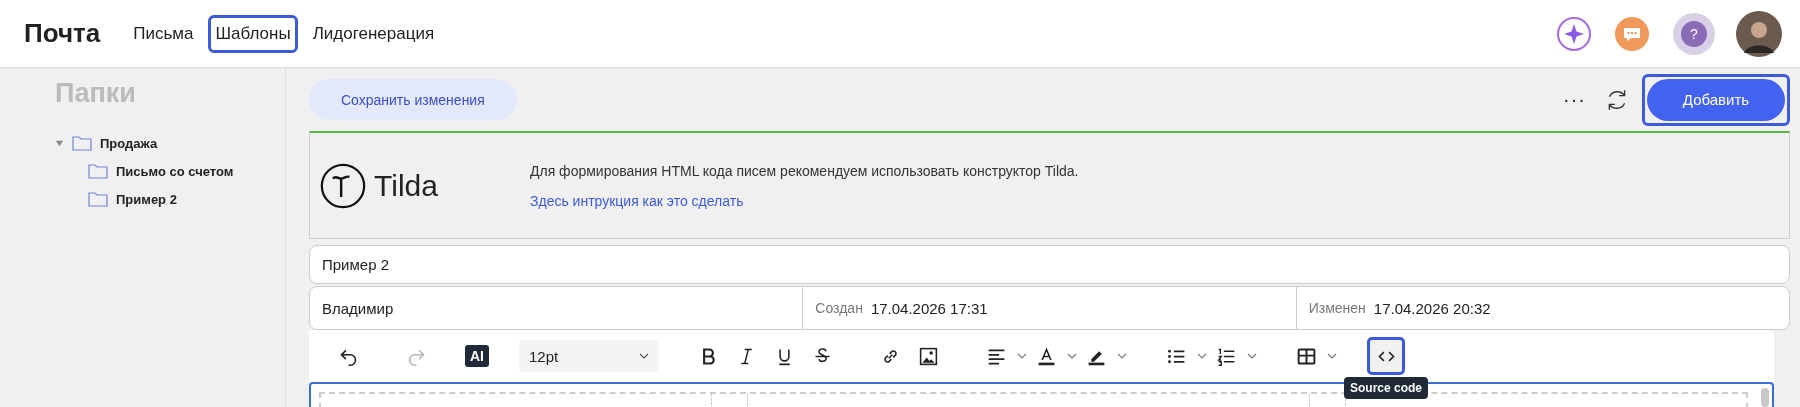 This screenshot has width=1800, height=407. Describe the element at coordinates (1386, 356) in the screenshot. I see `code-icon` at that location.